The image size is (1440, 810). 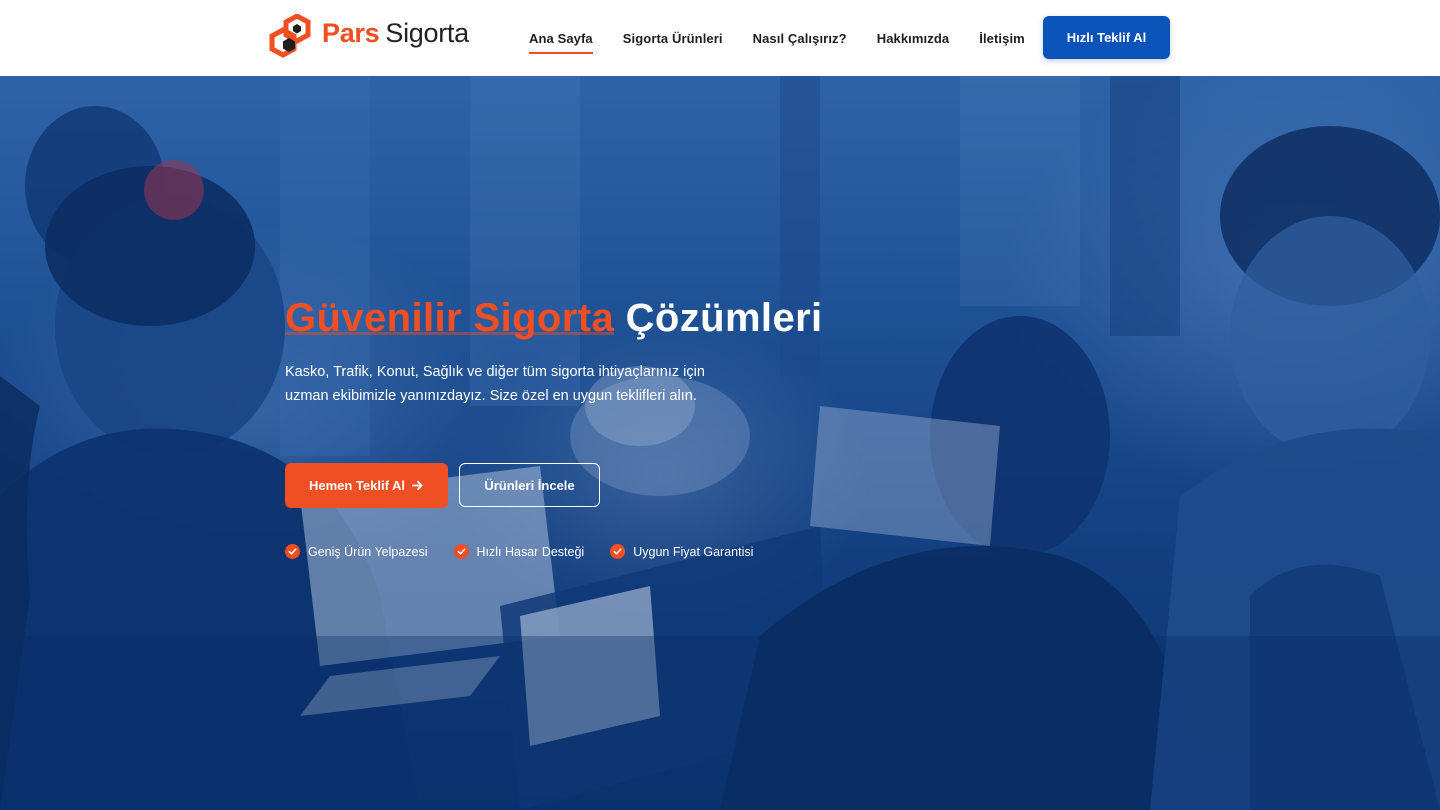 What do you see at coordinates (290, 36) in the screenshot?
I see `hexagon-logo-icon` at bounding box center [290, 36].